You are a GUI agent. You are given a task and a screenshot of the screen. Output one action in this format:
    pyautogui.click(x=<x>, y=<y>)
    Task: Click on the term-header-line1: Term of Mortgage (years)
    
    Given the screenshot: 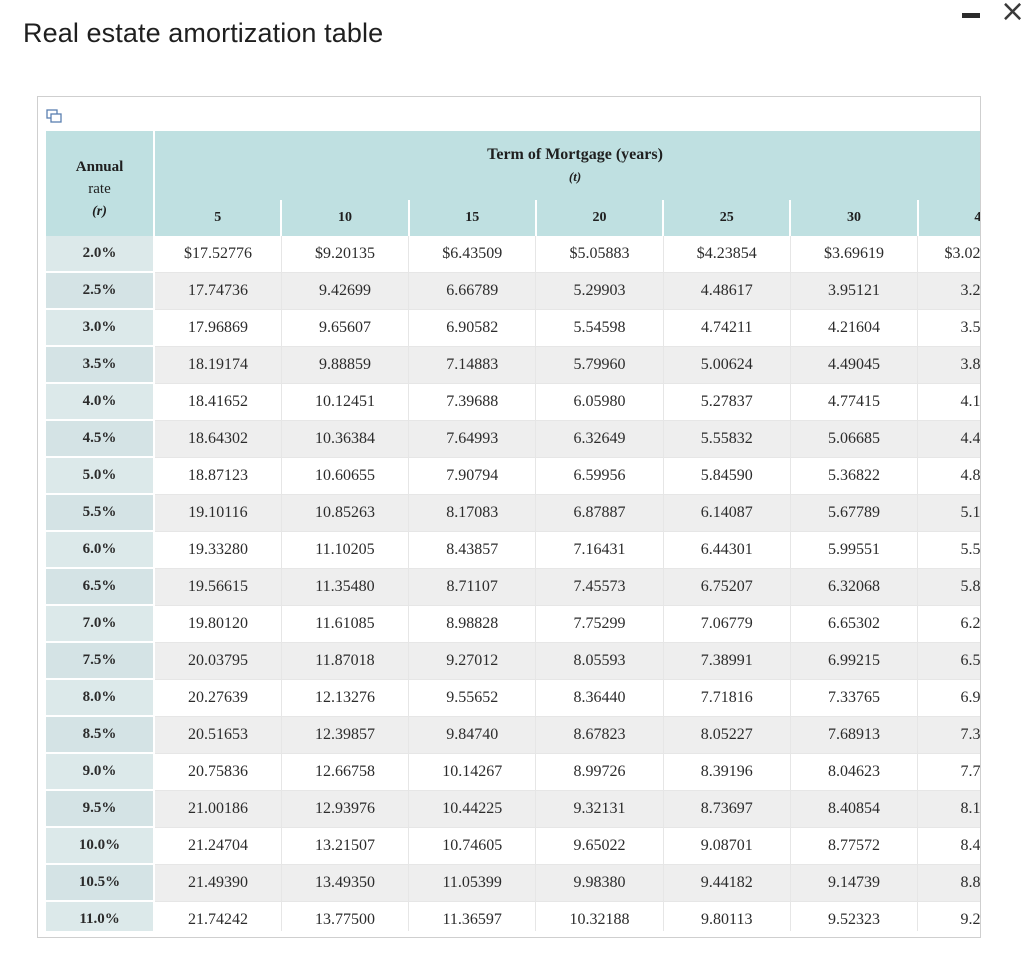 What is the action you would take?
    pyautogui.click(x=575, y=154)
    